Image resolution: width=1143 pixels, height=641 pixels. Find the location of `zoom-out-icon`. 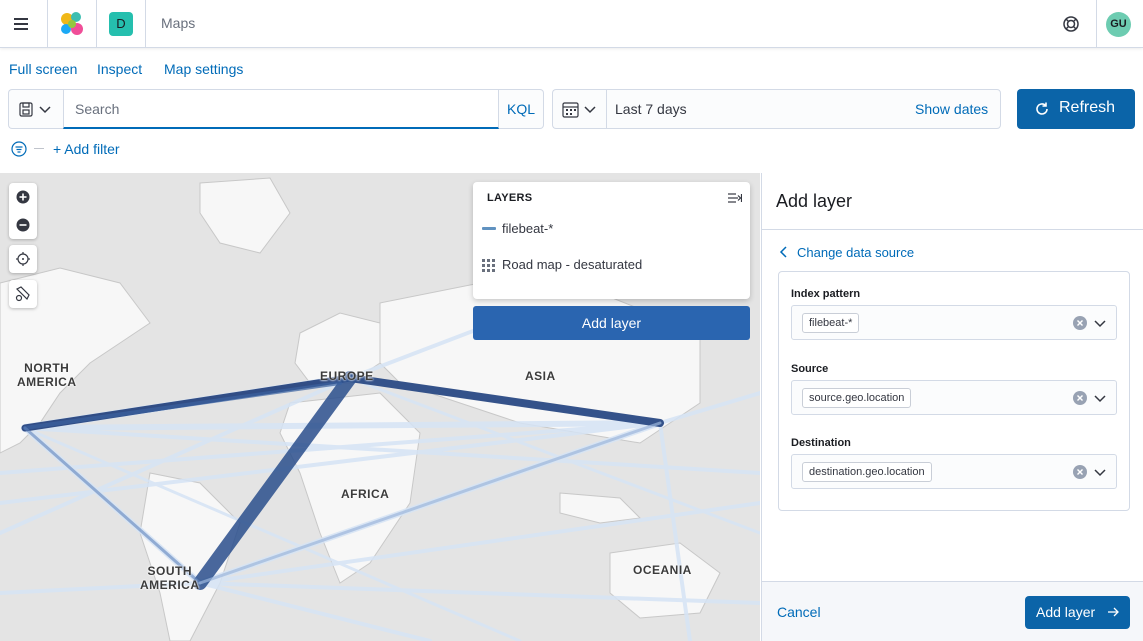

zoom-out-icon is located at coordinates (23, 225).